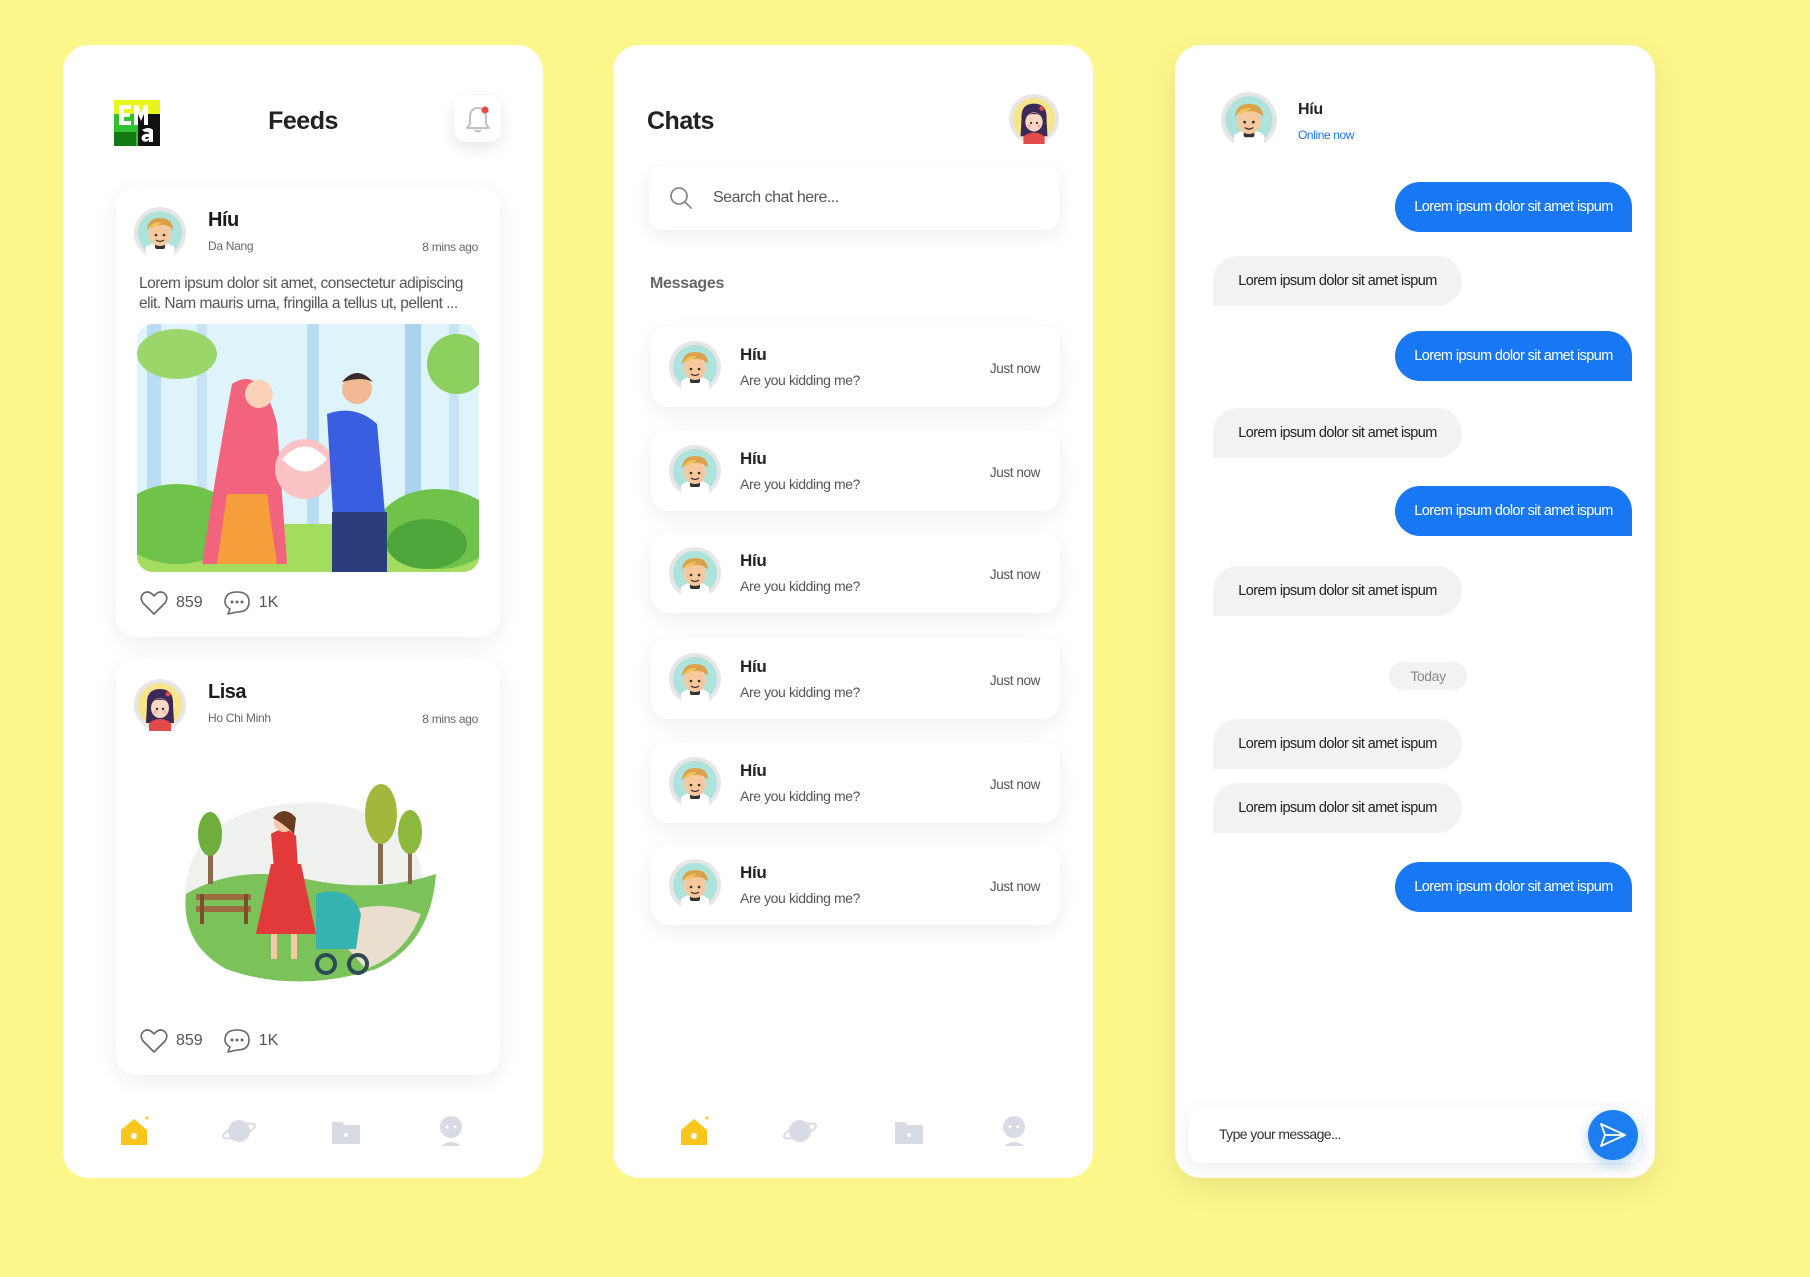 This screenshot has height=1277, width=1810. I want to click on page-title: Chats, so click(680, 121).